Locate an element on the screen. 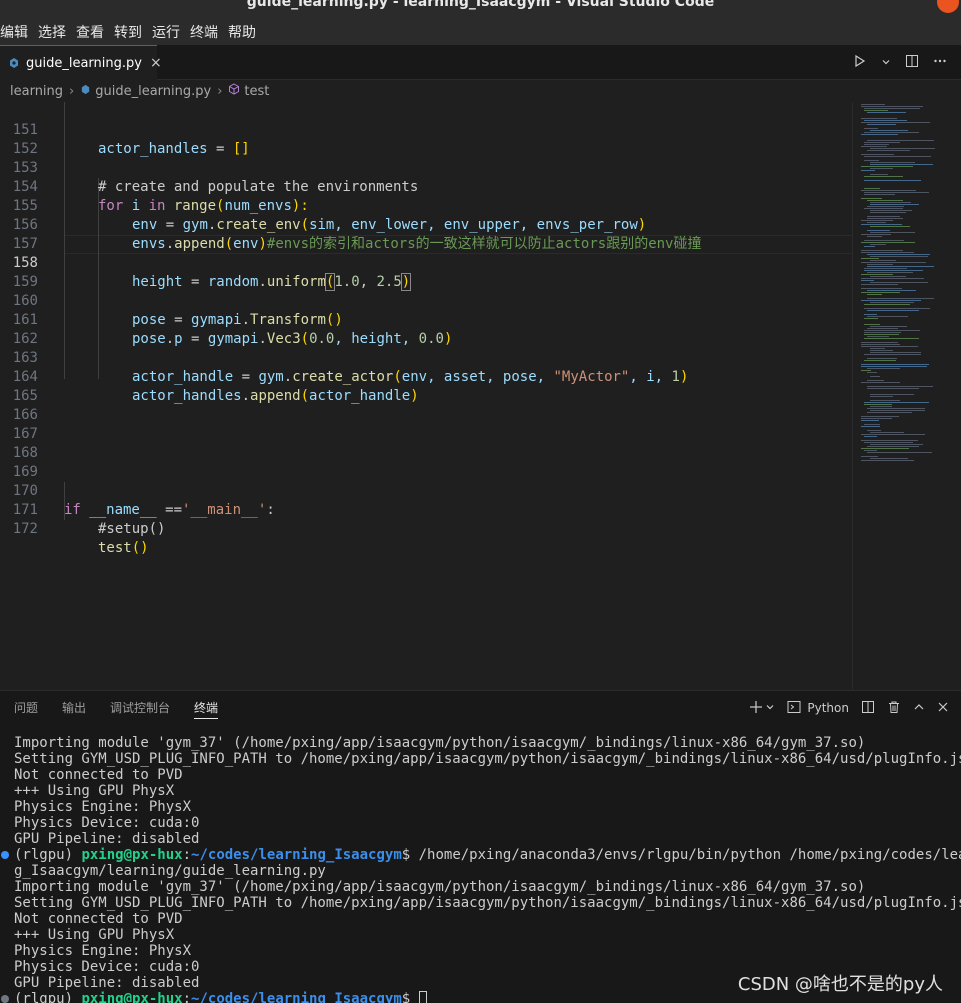  close-window-icon is located at coordinates (948, 6).